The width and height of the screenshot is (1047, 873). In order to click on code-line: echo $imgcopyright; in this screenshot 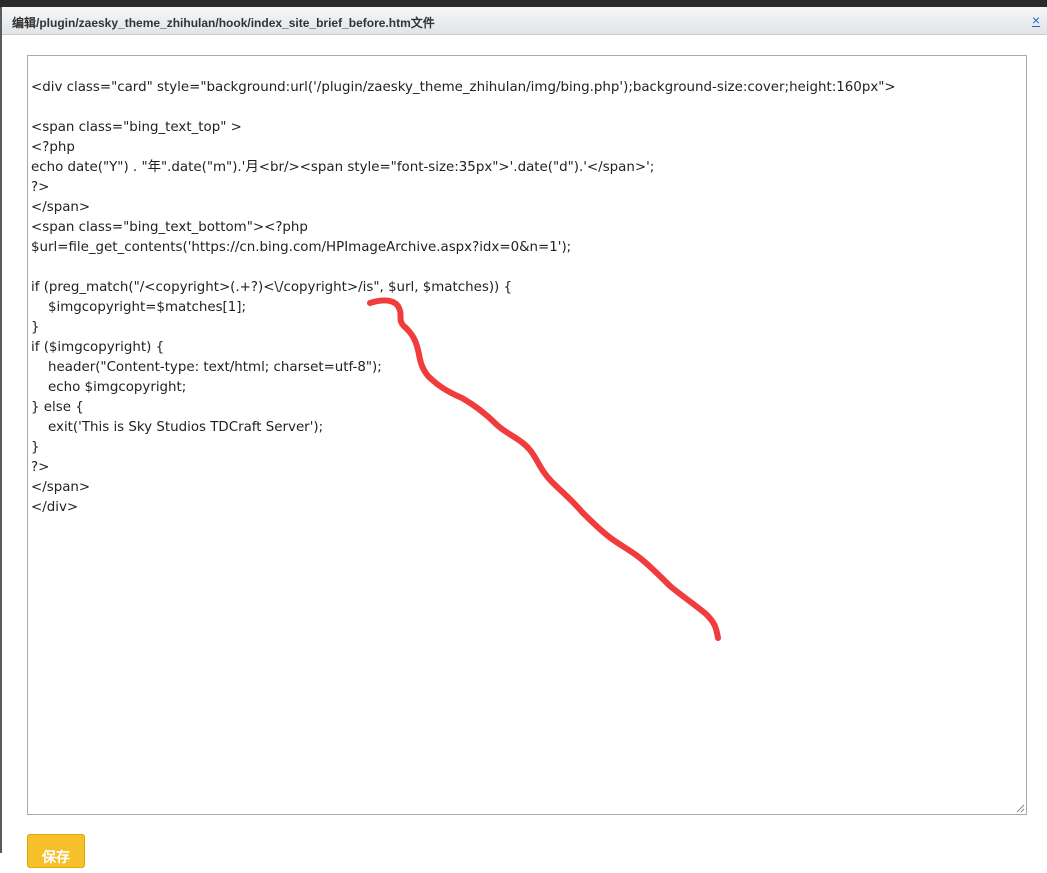, I will do `click(109, 387)`.